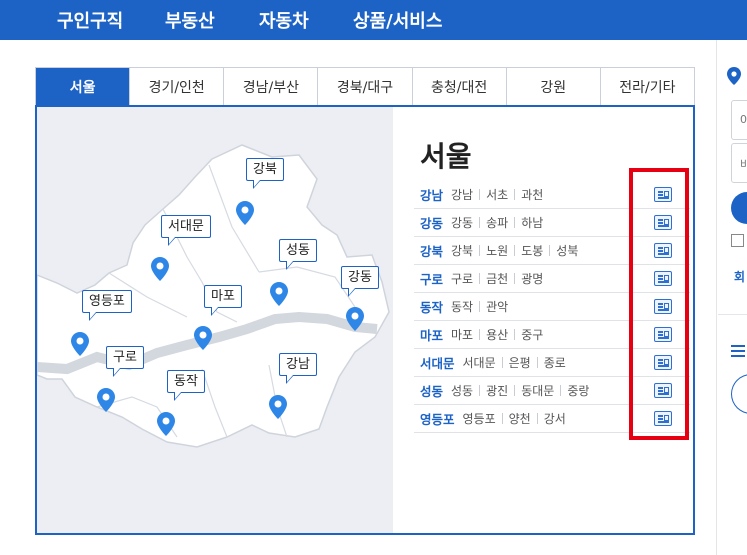 This screenshot has height=555, width=747. What do you see at coordinates (732, 314) in the screenshot?
I see `sidebar-divider` at bounding box center [732, 314].